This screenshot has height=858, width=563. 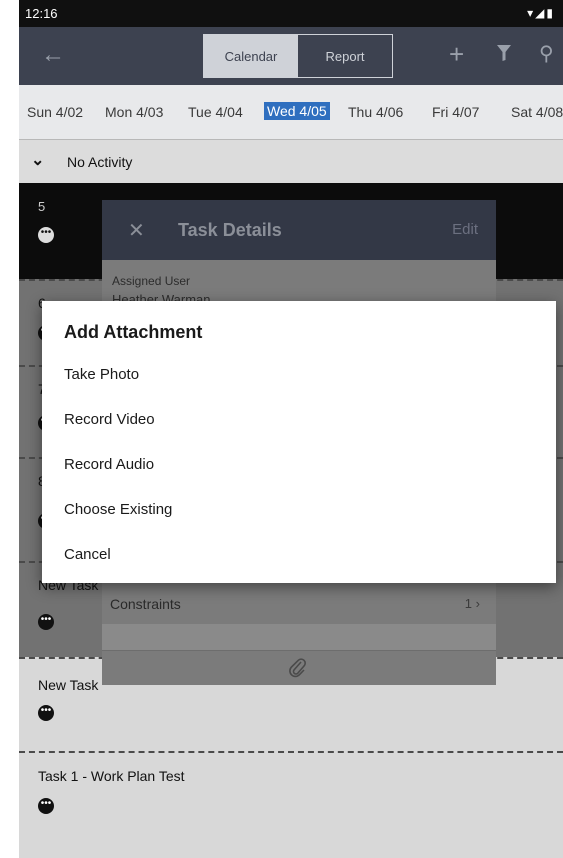 What do you see at coordinates (291, 13) in the screenshot?
I see `status-bar: 12:16 ▾◢▮` at bounding box center [291, 13].